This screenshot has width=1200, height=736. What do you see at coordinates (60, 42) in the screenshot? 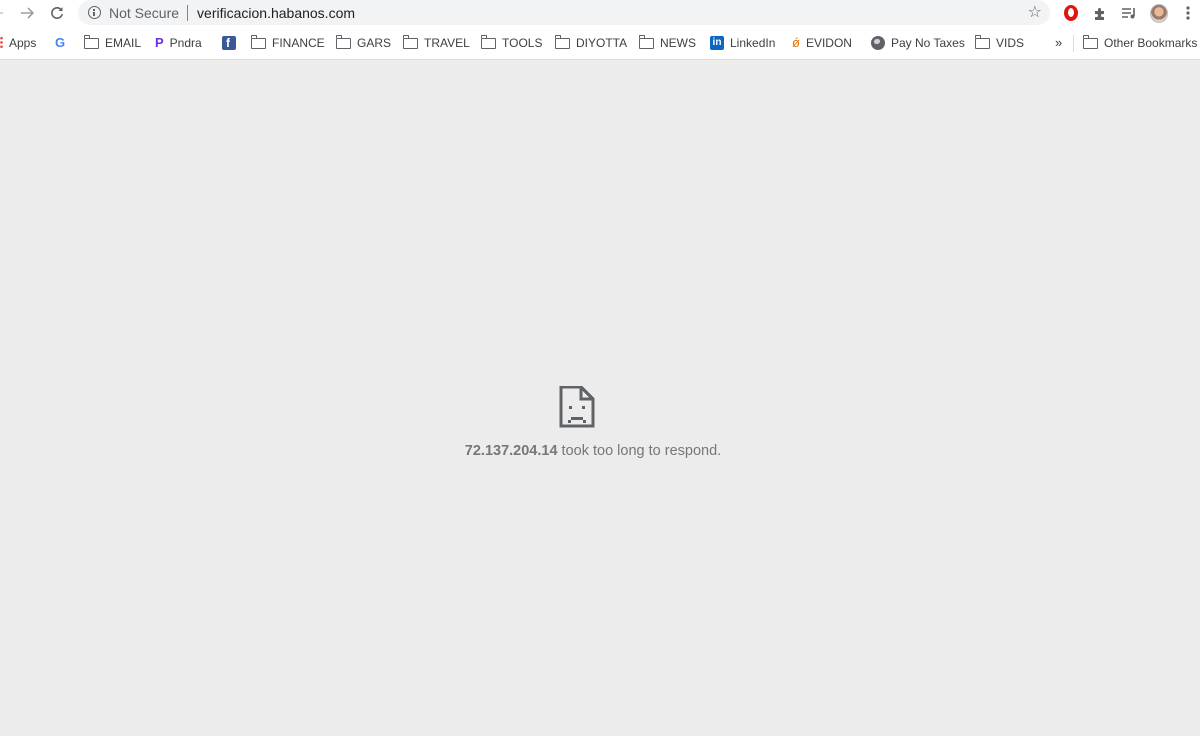
I see `google-icon: G` at bounding box center [60, 42].